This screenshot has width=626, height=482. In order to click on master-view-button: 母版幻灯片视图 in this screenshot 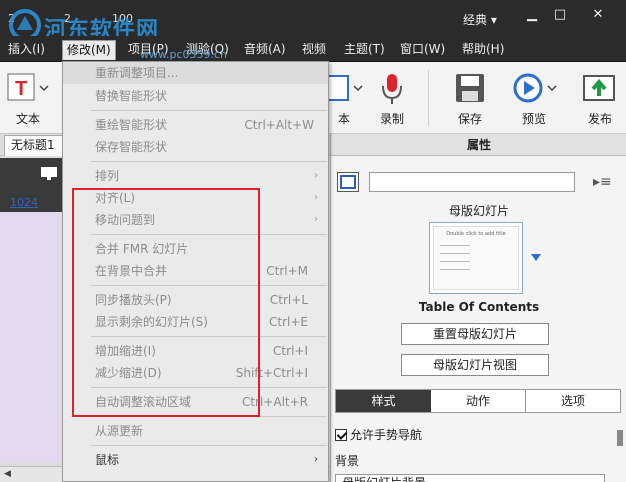, I will do `click(475, 365)`.